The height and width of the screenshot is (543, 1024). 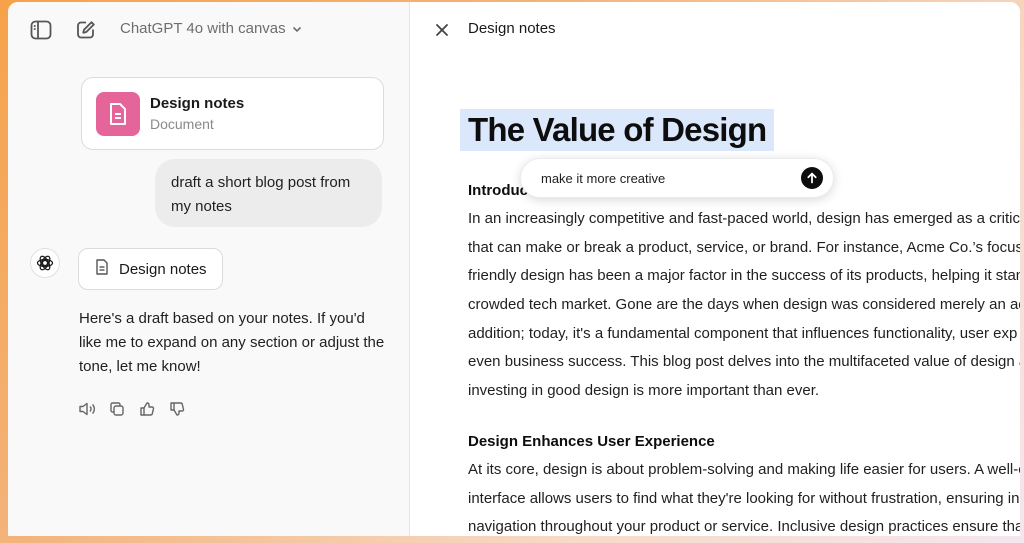 What do you see at coordinates (118, 113) in the screenshot?
I see `document-icon` at bounding box center [118, 113].